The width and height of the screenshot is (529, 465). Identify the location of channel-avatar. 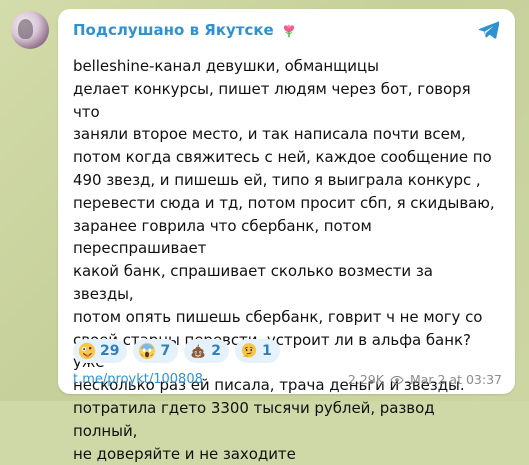
(30, 30).